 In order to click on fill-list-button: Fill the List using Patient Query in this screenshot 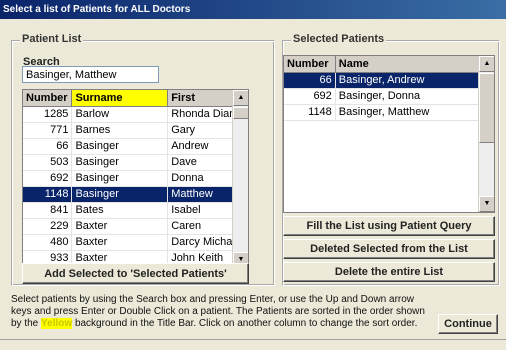, I will do `click(389, 226)`.